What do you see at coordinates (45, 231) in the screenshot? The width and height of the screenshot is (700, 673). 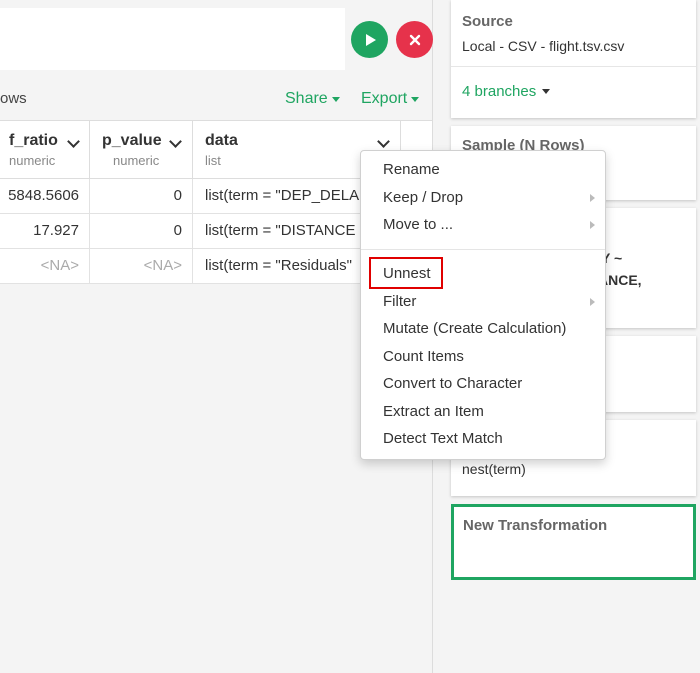 I see `cell-f-ratio: 17.927` at bounding box center [45, 231].